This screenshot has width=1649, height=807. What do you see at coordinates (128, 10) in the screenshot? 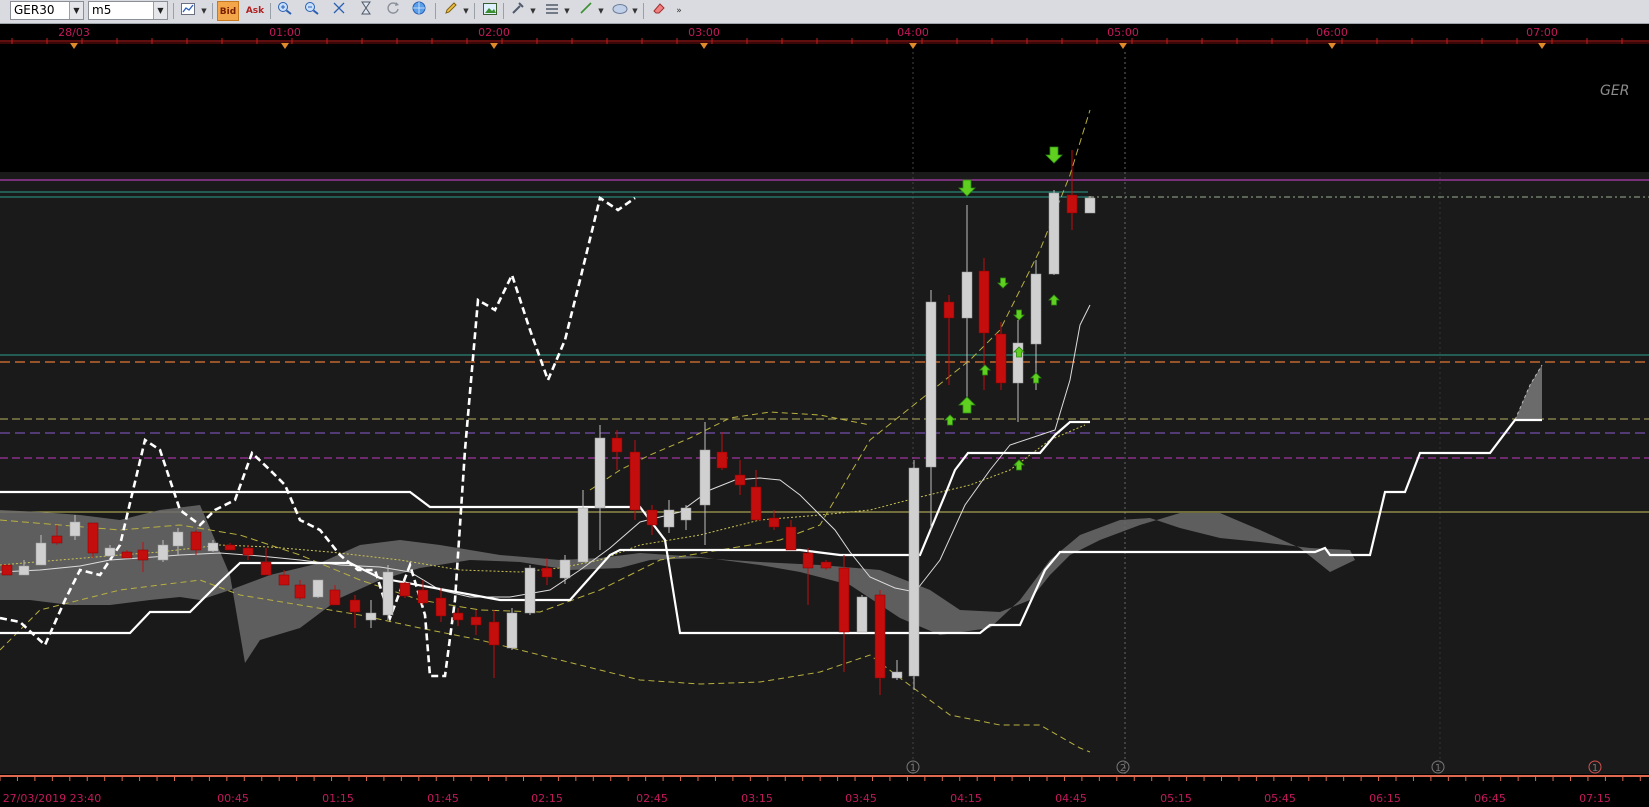
I see `timeframe-select: m5 ▼` at bounding box center [128, 10].